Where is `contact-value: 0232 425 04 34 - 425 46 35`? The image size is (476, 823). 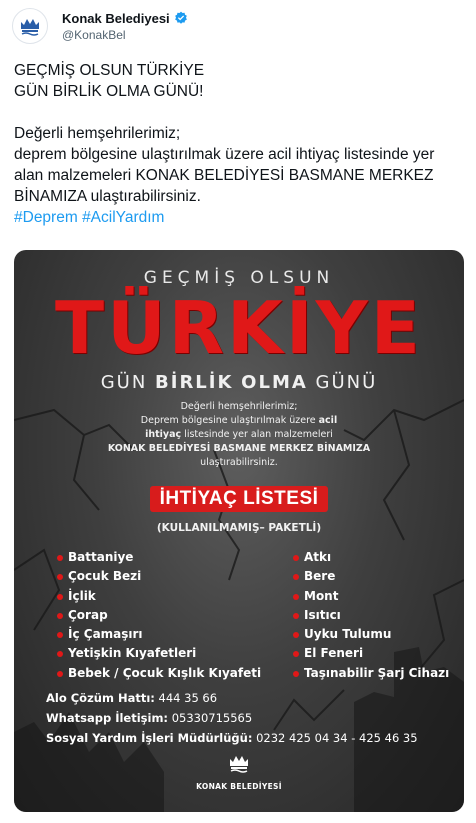 contact-value: 0232 425 04 34 - 425 46 35 is located at coordinates (337, 738).